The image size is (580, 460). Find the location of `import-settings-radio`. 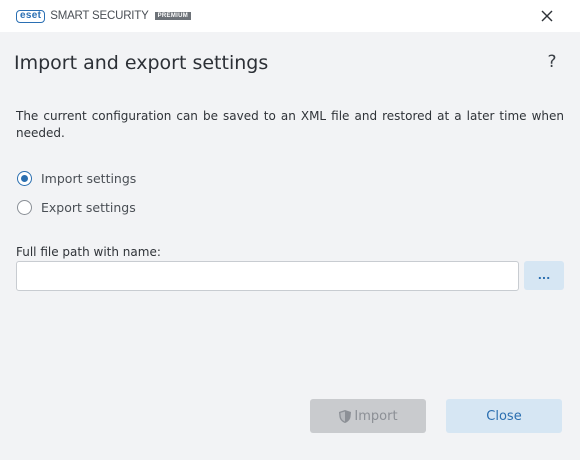

import-settings-radio is located at coordinates (24, 178).